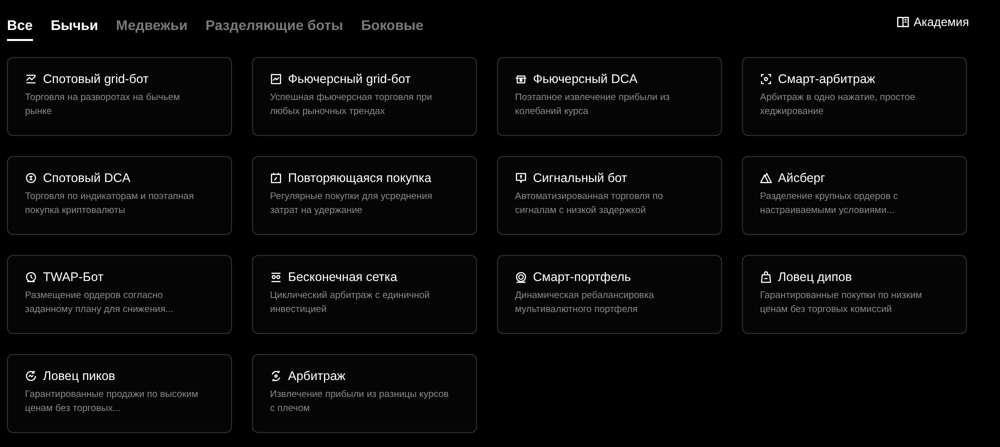  I want to click on academy-link: Академия, so click(932, 21).